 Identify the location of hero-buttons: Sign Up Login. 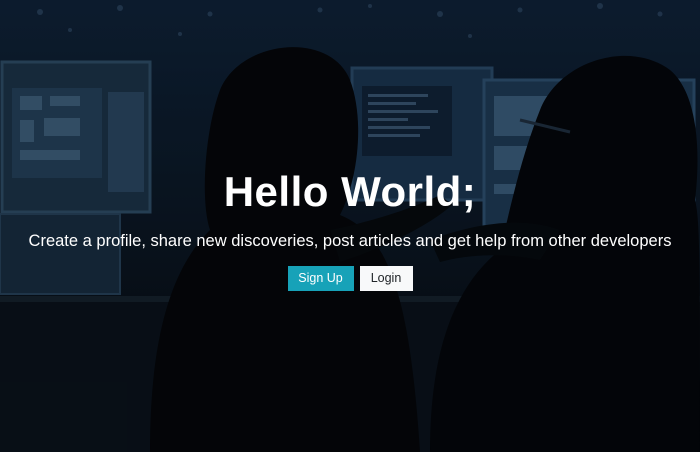
(350, 278).